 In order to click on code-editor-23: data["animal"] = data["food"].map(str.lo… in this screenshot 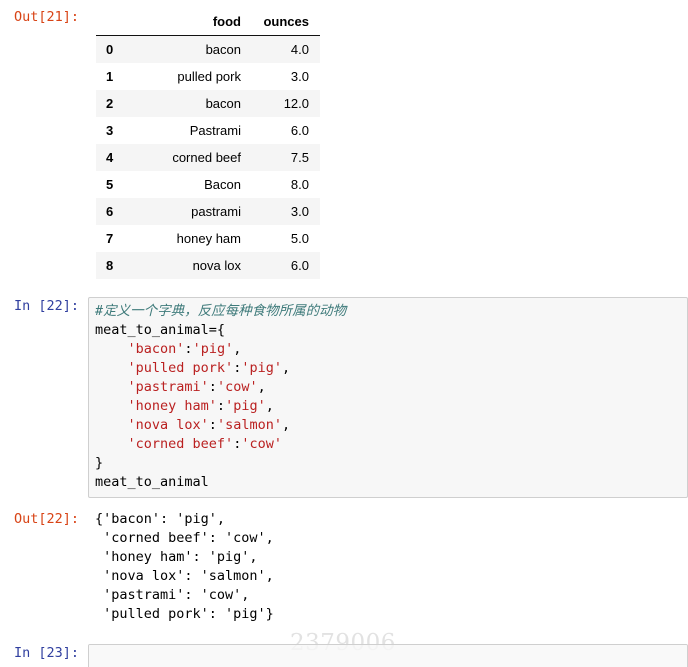, I will do `click(388, 655)`.